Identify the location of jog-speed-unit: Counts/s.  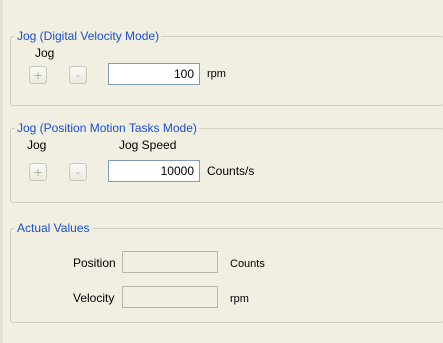
(231, 171).